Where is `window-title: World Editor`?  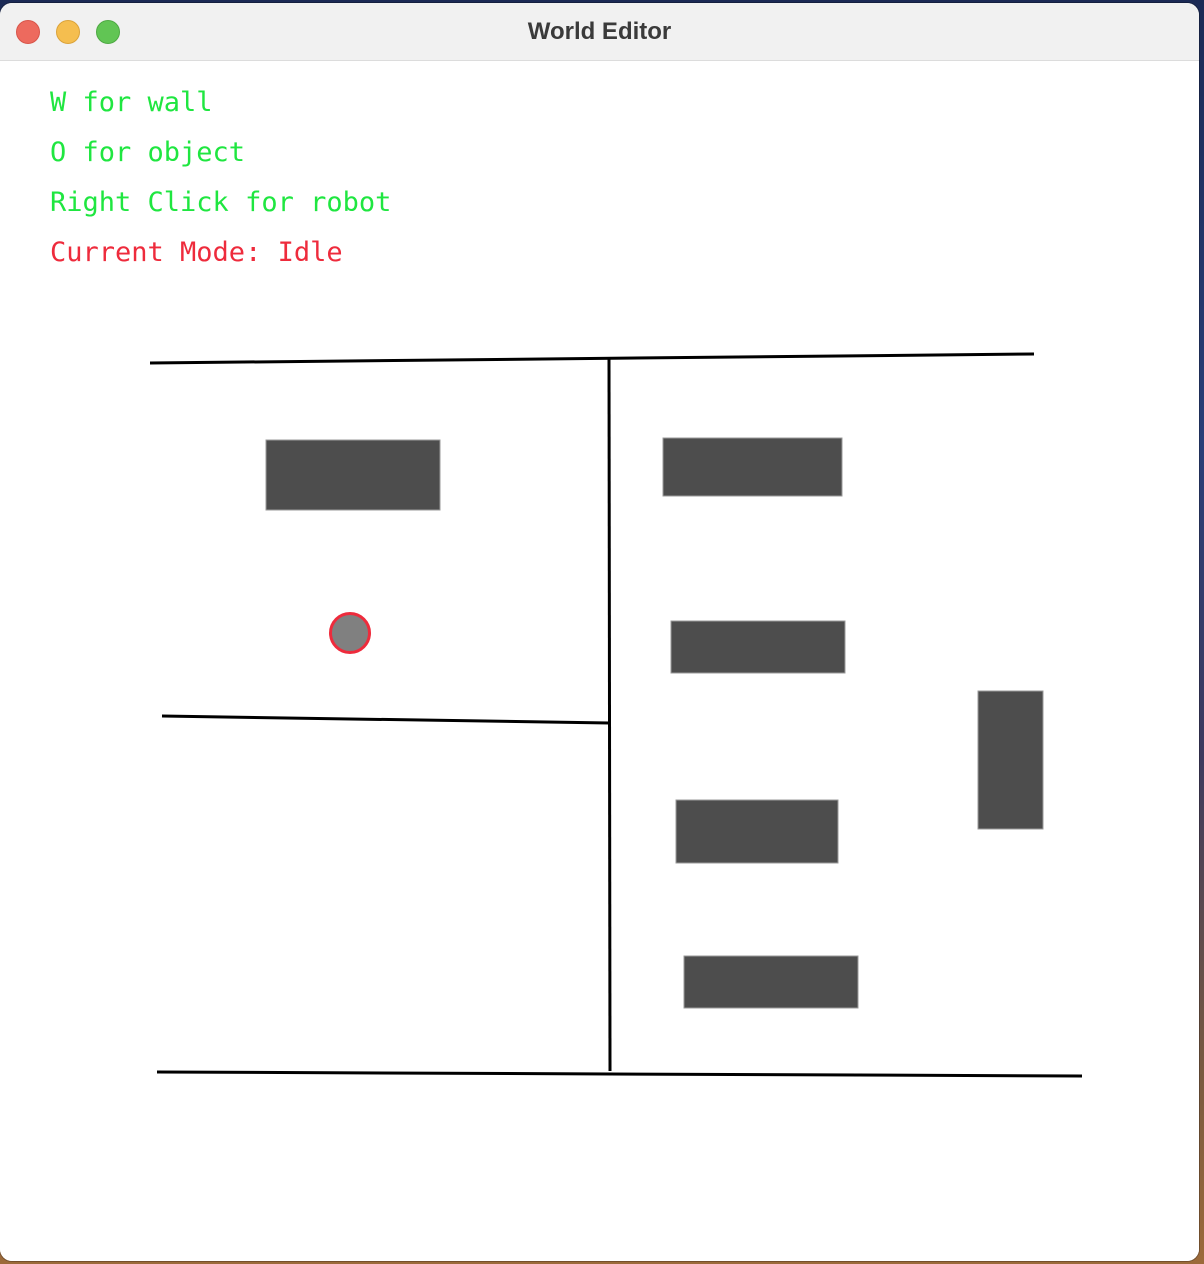
window-title: World Editor is located at coordinates (599, 31).